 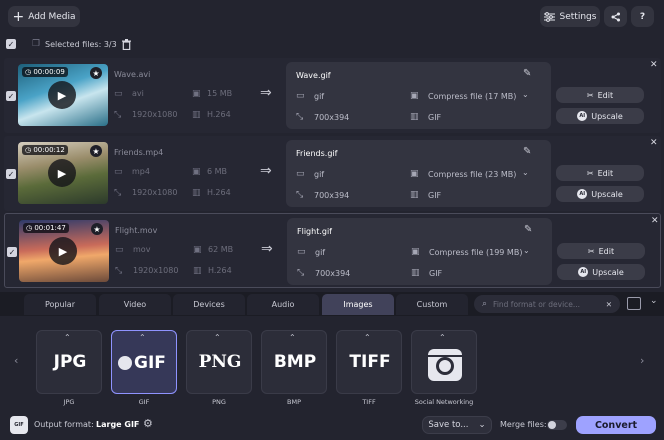 I want to click on scroll-left-icon: ‹, so click(x=16, y=360).